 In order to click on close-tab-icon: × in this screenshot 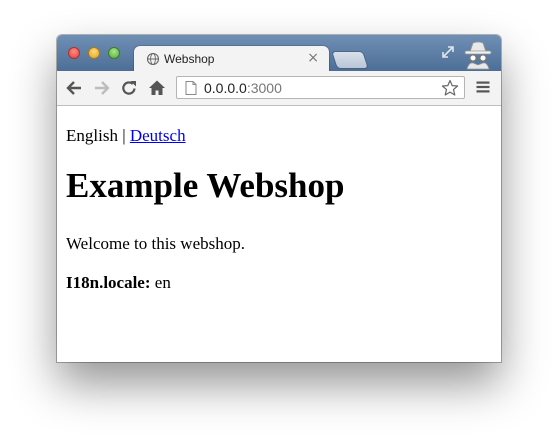, I will do `click(313, 58)`.